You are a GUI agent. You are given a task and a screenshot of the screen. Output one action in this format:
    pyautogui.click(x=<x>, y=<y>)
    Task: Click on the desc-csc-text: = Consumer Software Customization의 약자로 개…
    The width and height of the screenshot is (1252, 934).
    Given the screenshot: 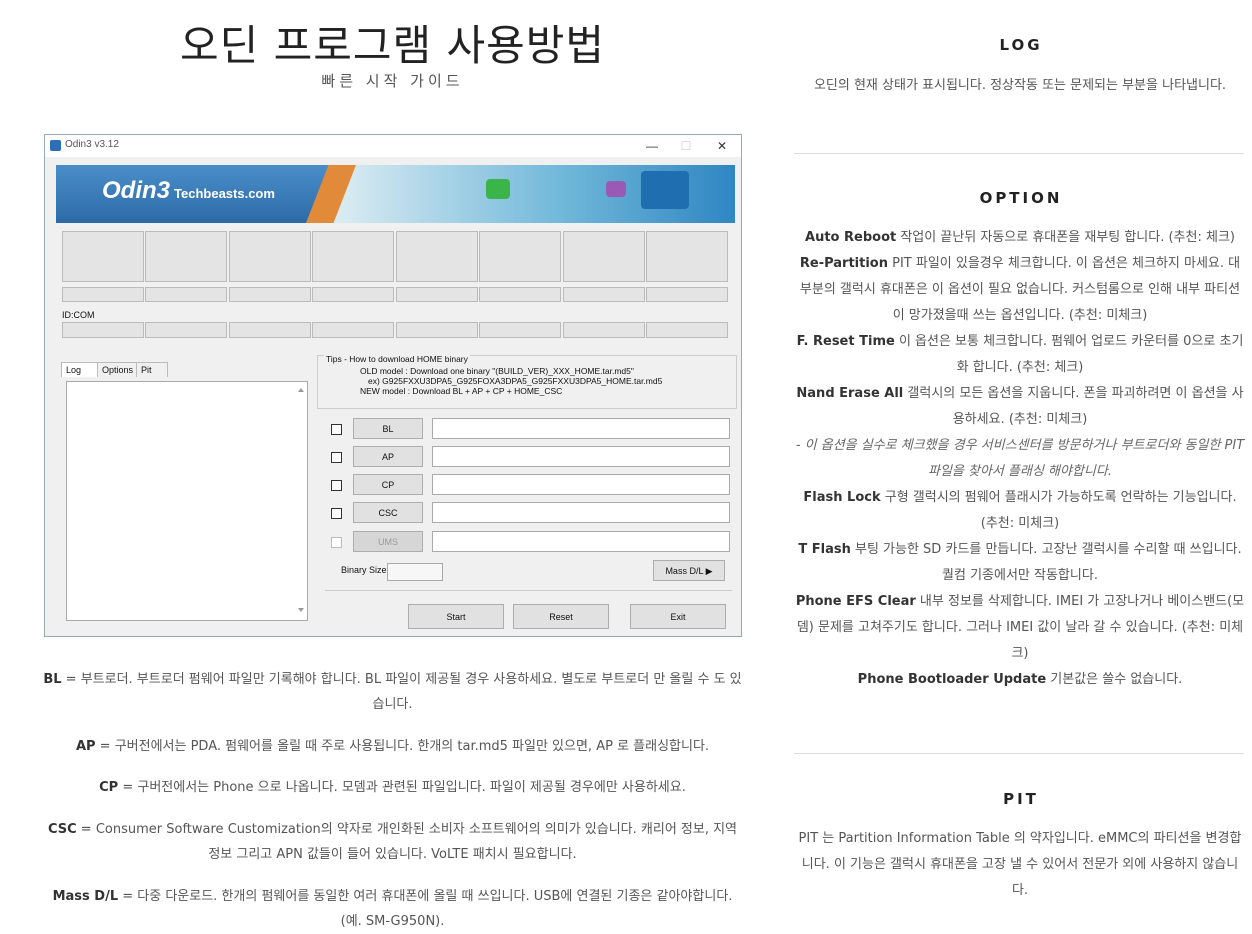 What is the action you would take?
    pyautogui.click(x=407, y=842)
    